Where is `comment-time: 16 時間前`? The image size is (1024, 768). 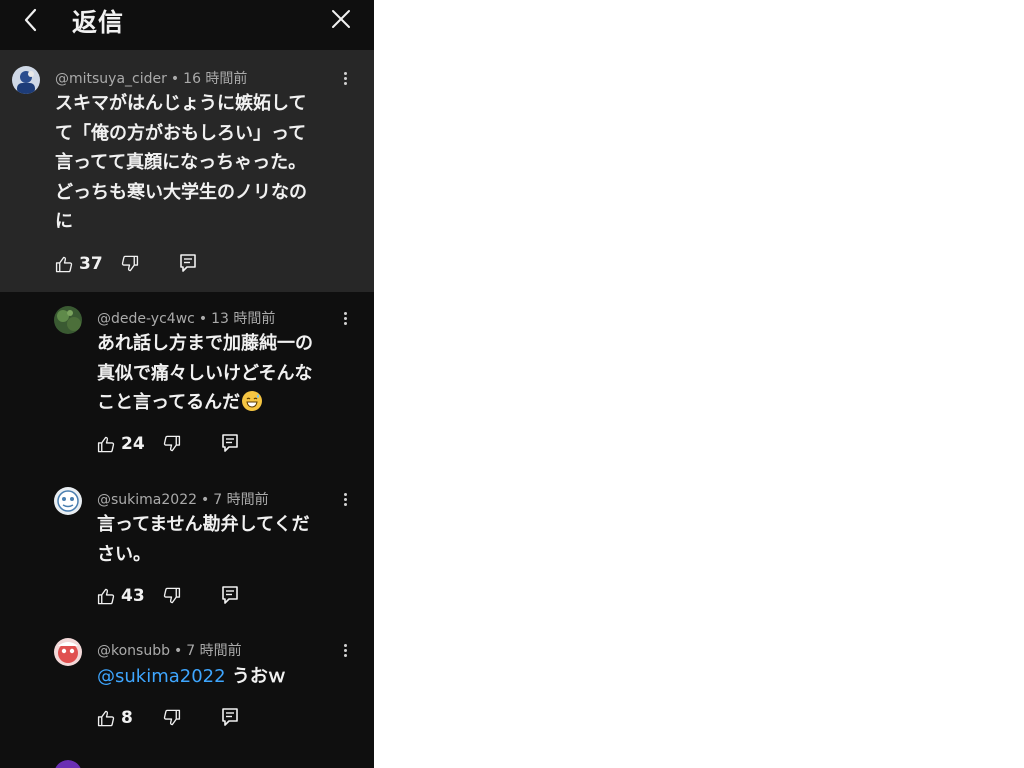
comment-time: 16 時間前 is located at coordinates (215, 79).